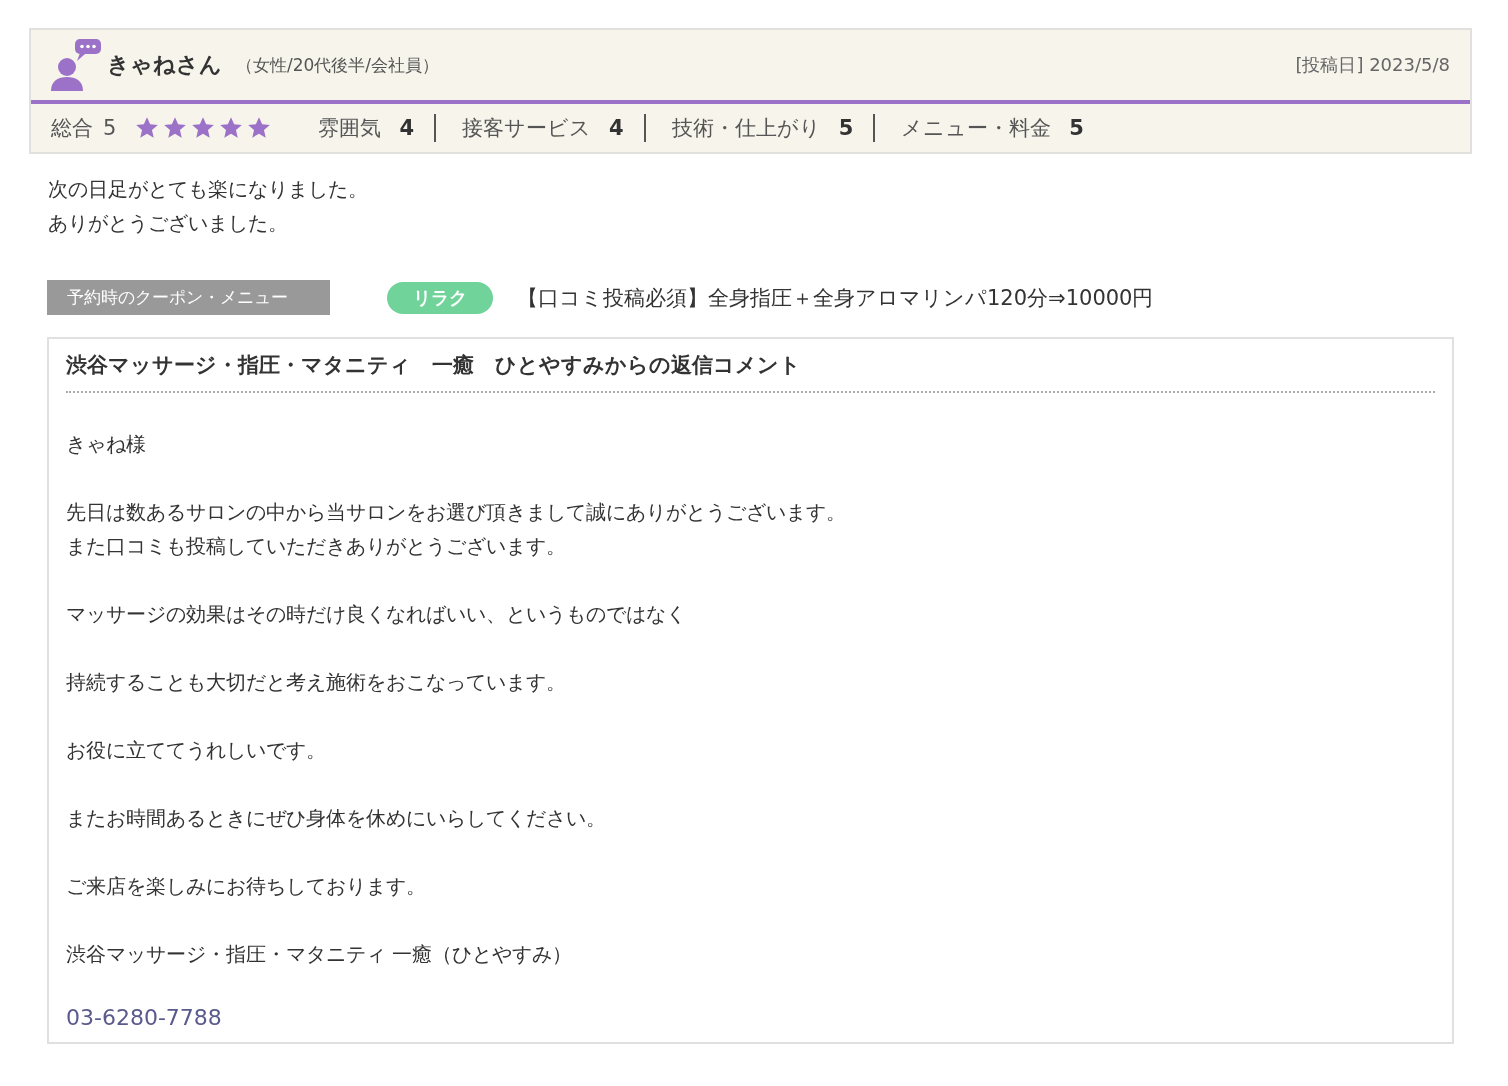 The height and width of the screenshot is (1086, 1508). I want to click on reply-text: 渋谷マッサージ・指圧・マタニティ 一癒（ひとやすみ）, so click(320, 954).